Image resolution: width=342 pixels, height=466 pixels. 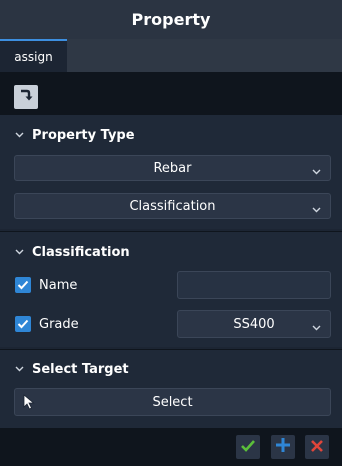 I want to click on classification-title: Classification, so click(x=81, y=252).